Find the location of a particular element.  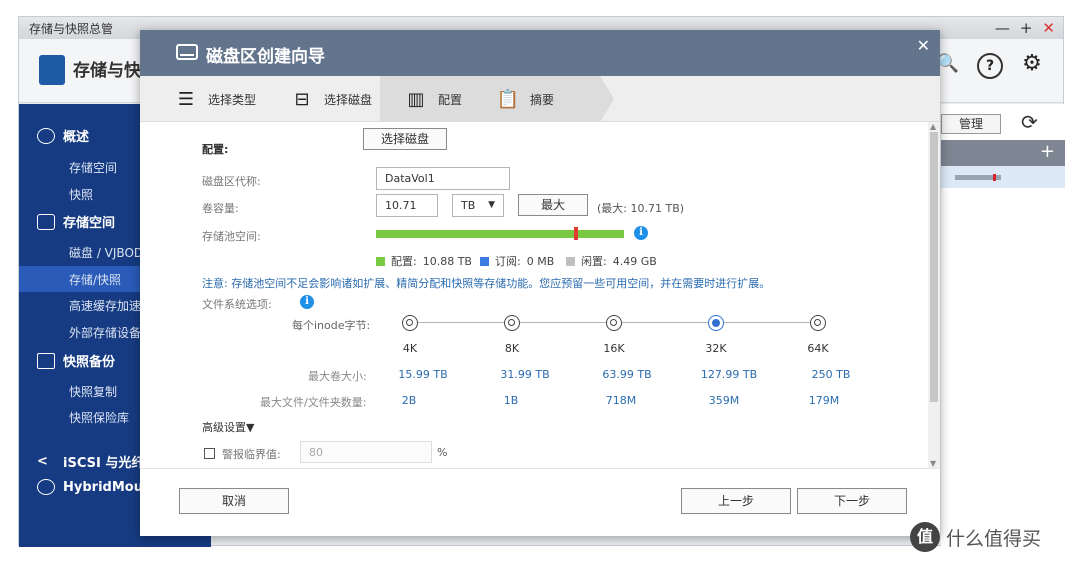

disk-drive-icon is located at coordinates (187, 52).